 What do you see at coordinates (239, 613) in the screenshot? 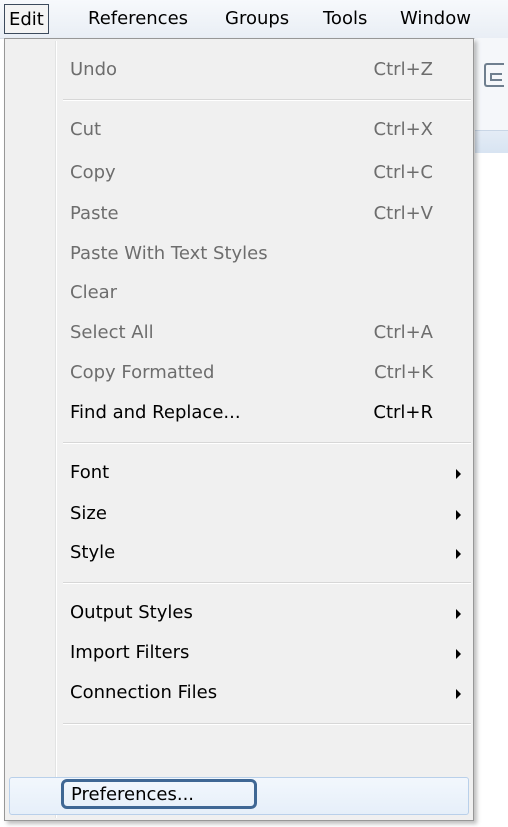
I see `menu-item-output-styles: Output Styles` at bounding box center [239, 613].